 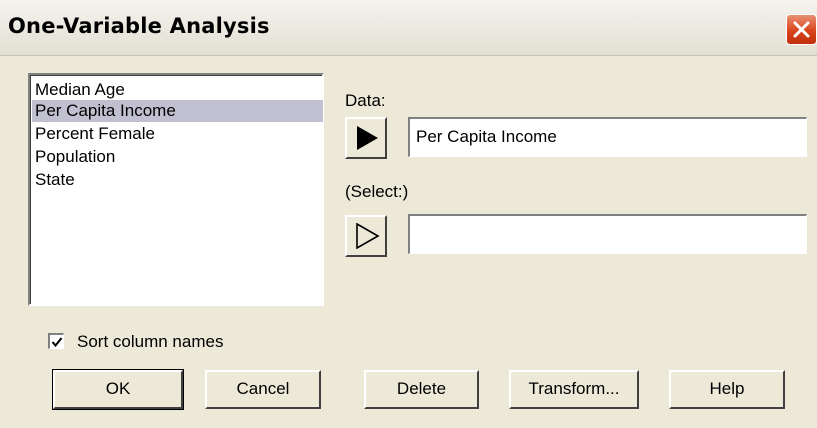 What do you see at coordinates (365, 100) in the screenshot?
I see `data-label: Data:` at bounding box center [365, 100].